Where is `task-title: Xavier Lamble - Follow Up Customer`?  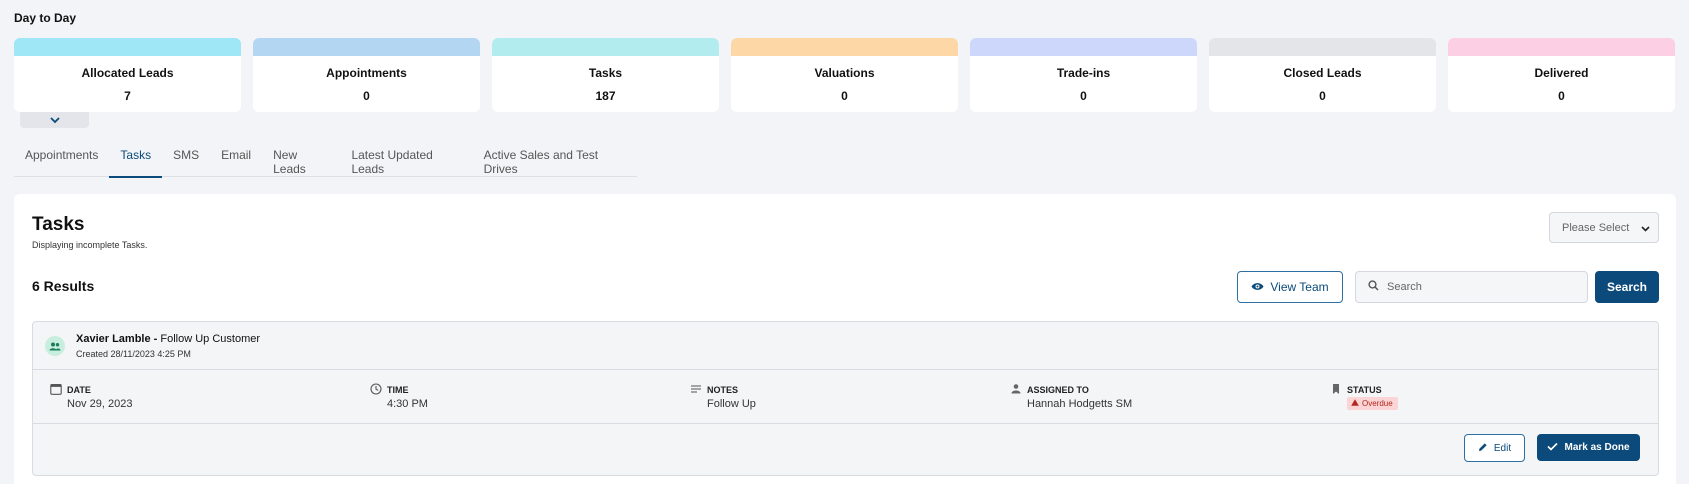 task-title: Xavier Lamble - Follow Up Customer is located at coordinates (168, 339).